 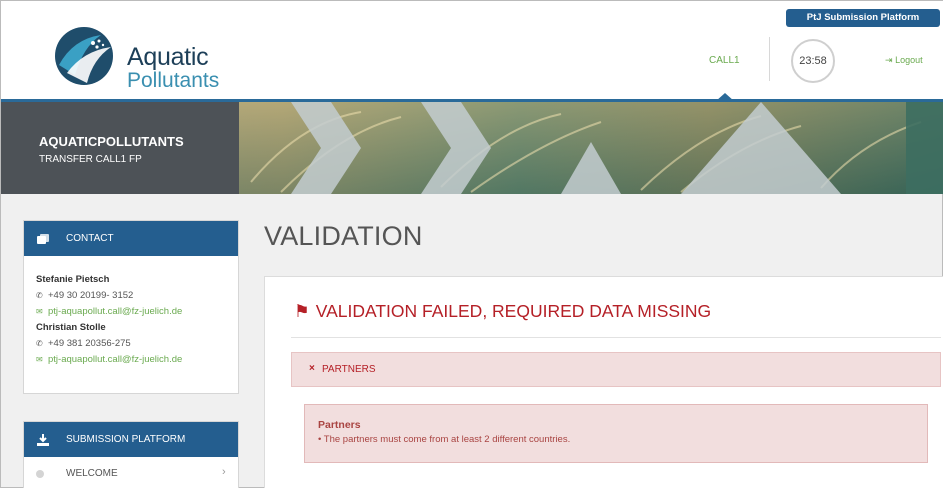 I want to click on chevron-right-icon: ›, so click(x=224, y=472).